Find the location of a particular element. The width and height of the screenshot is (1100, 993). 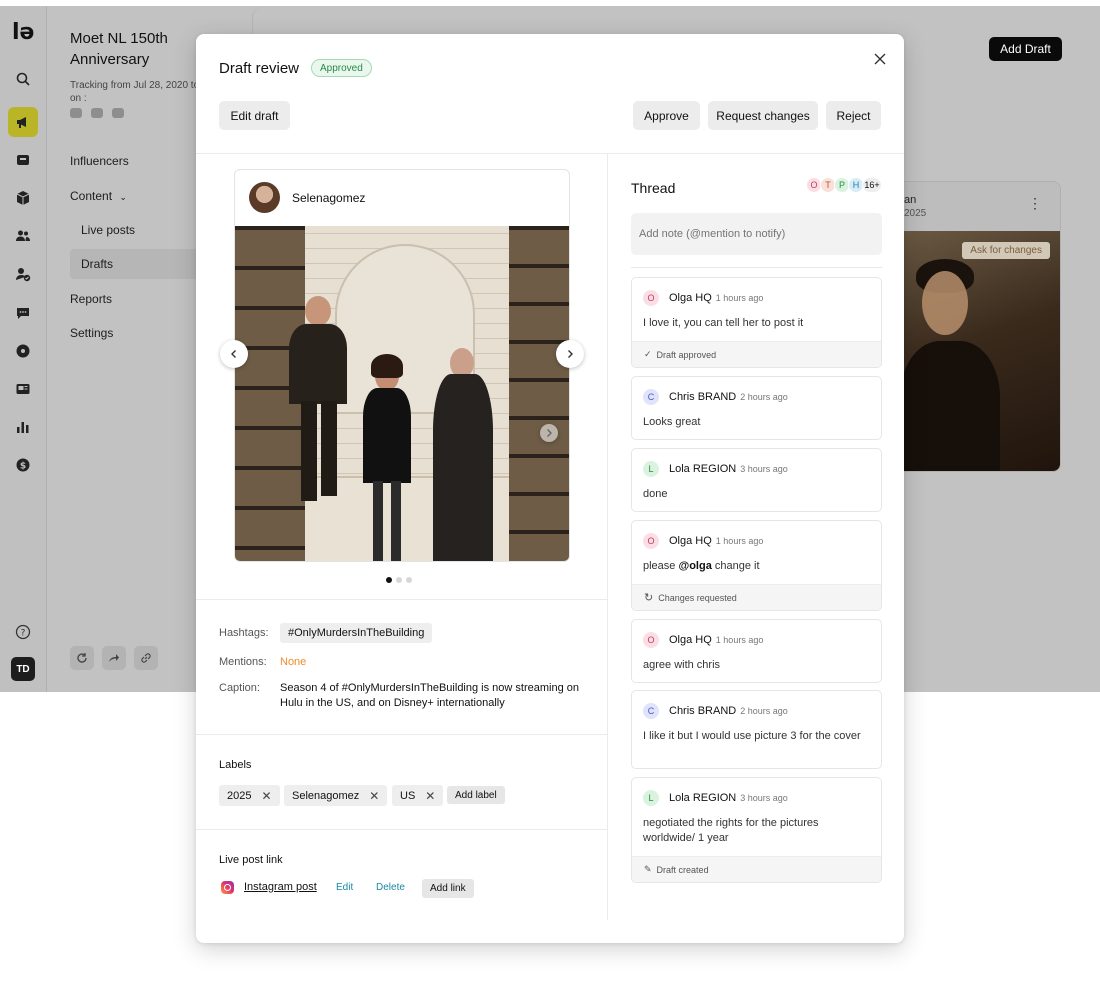

note-input is located at coordinates (756, 234).